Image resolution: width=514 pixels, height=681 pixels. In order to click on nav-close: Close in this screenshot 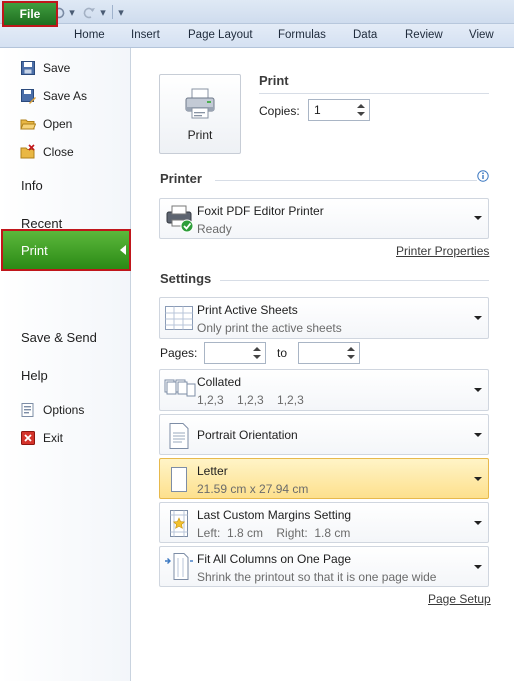, I will do `click(65, 152)`.